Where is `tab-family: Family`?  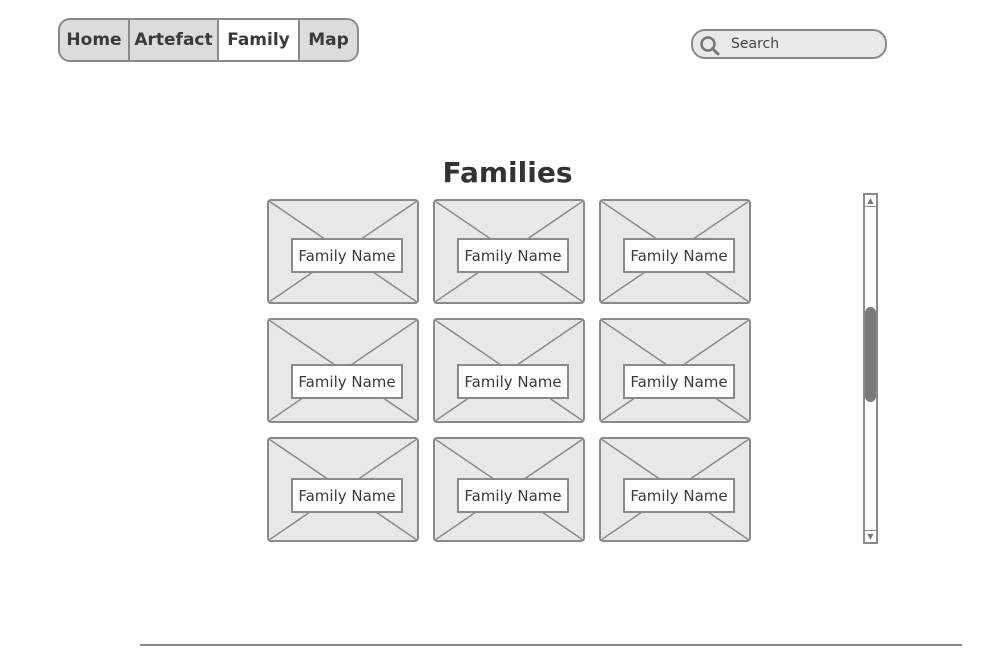 tab-family: Family is located at coordinates (259, 40).